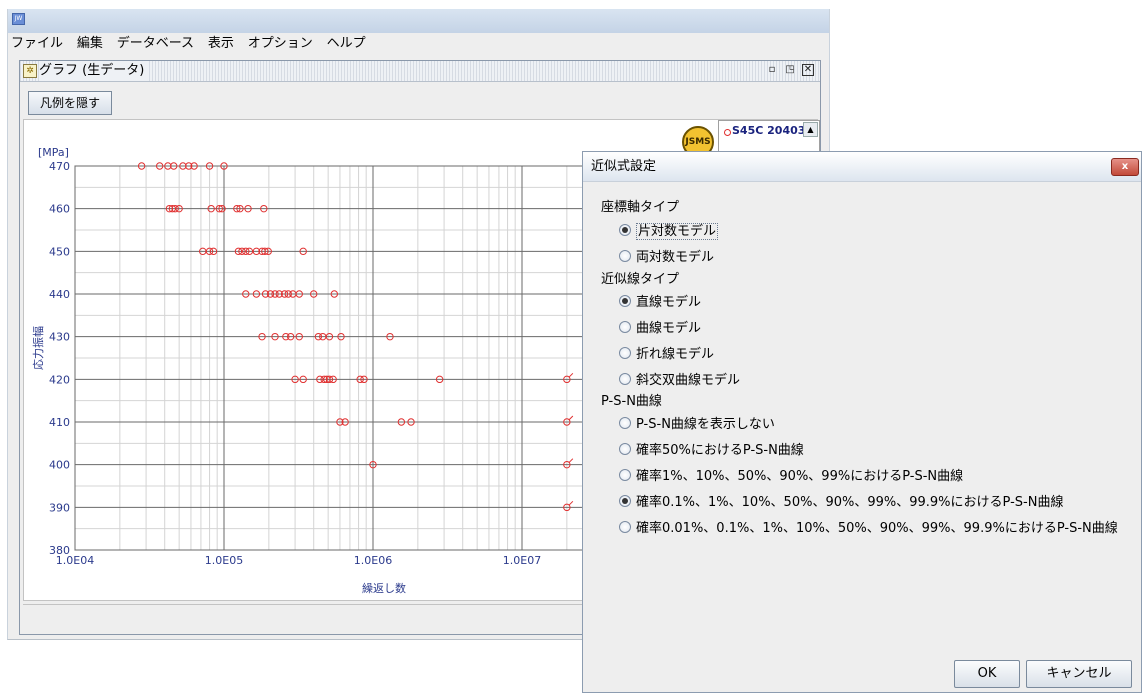 Image resolution: width=1142 pixels, height=693 pixels. I want to click on menubar: ファイル 編集 データベース 表示 オプション ヘルプ, so click(418, 44).